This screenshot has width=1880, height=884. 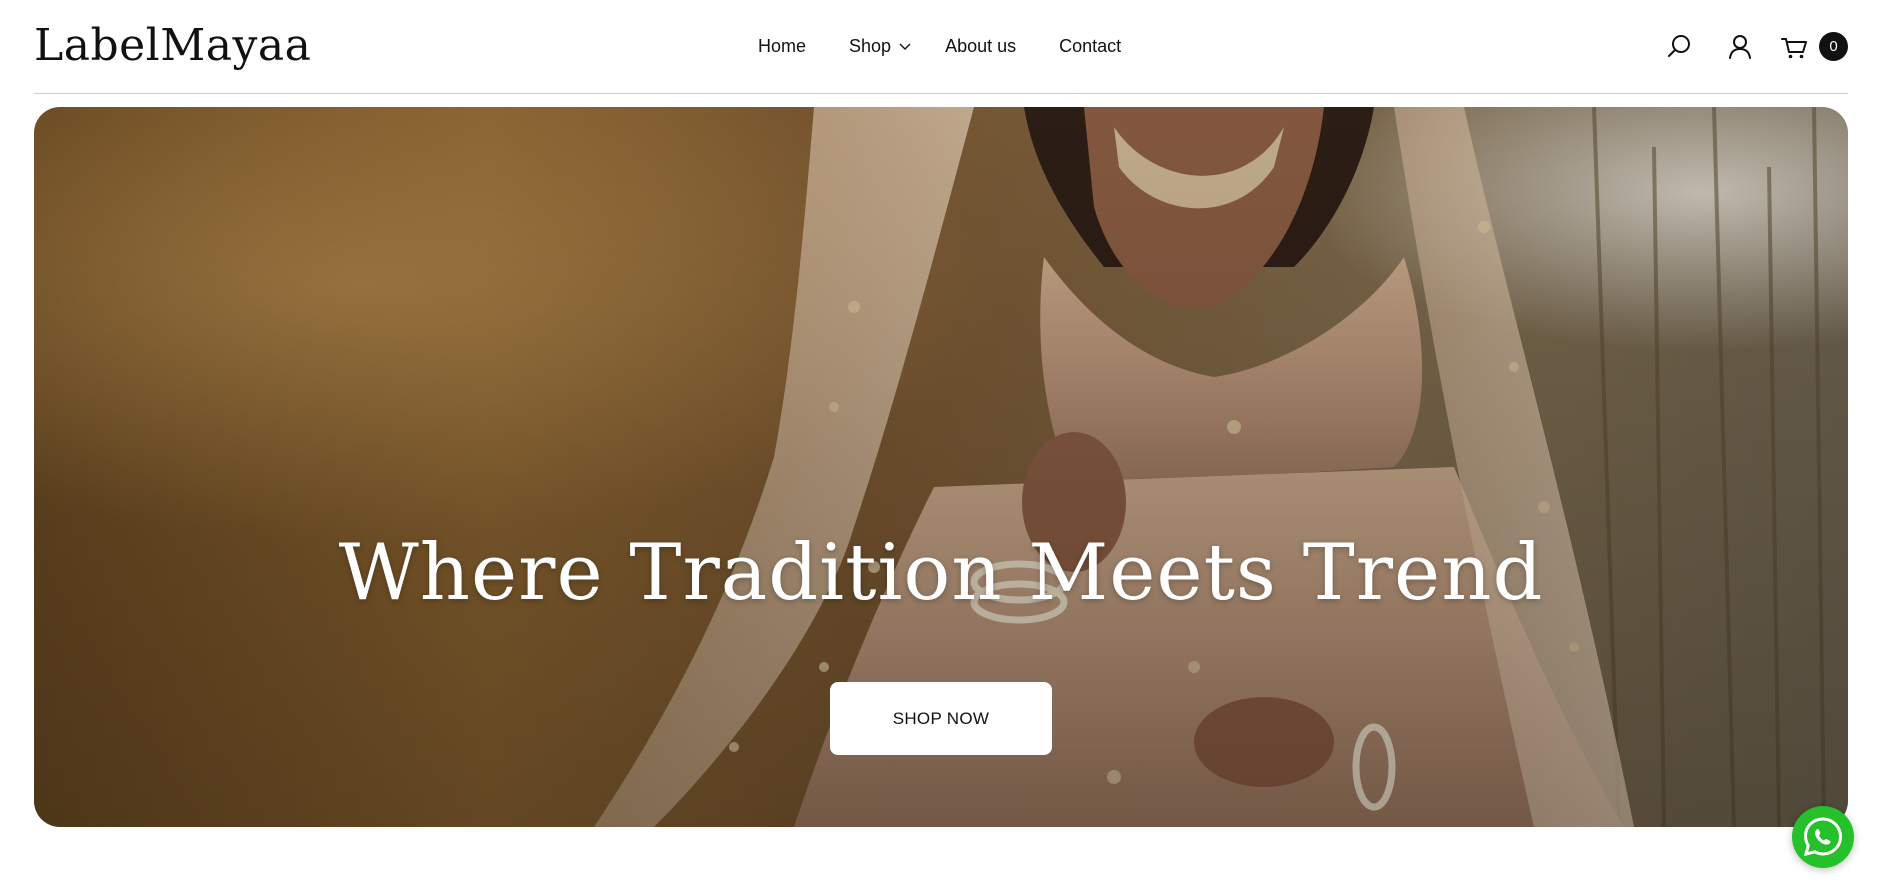 I want to click on nav-item-contact: Contact, so click(x=1090, y=46).